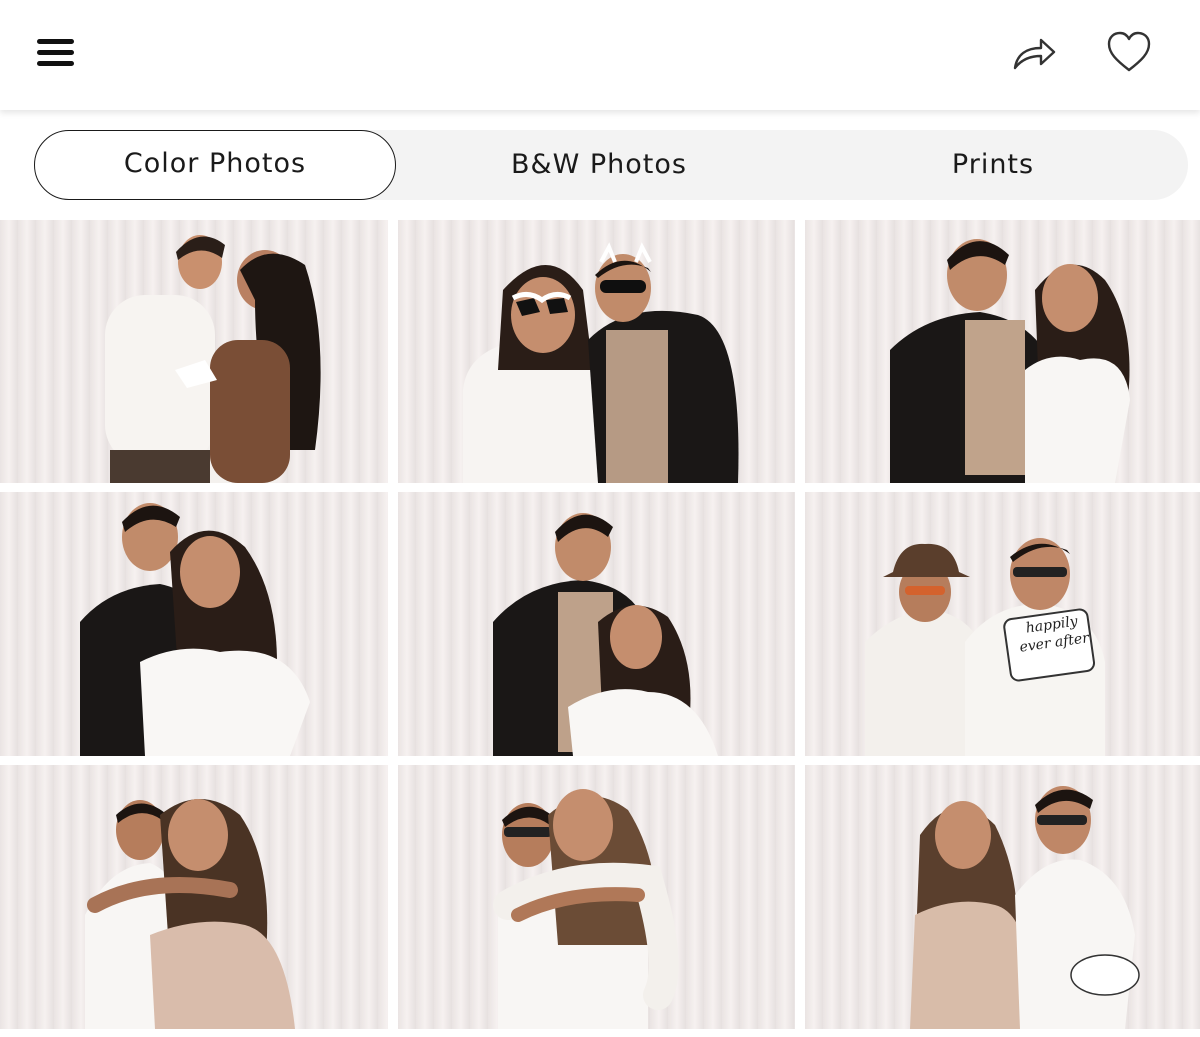 This screenshot has width=1200, height=1037. What do you see at coordinates (215, 165) in the screenshot?
I see `tab-color-photos: Color Photos` at bounding box center [215, 165].